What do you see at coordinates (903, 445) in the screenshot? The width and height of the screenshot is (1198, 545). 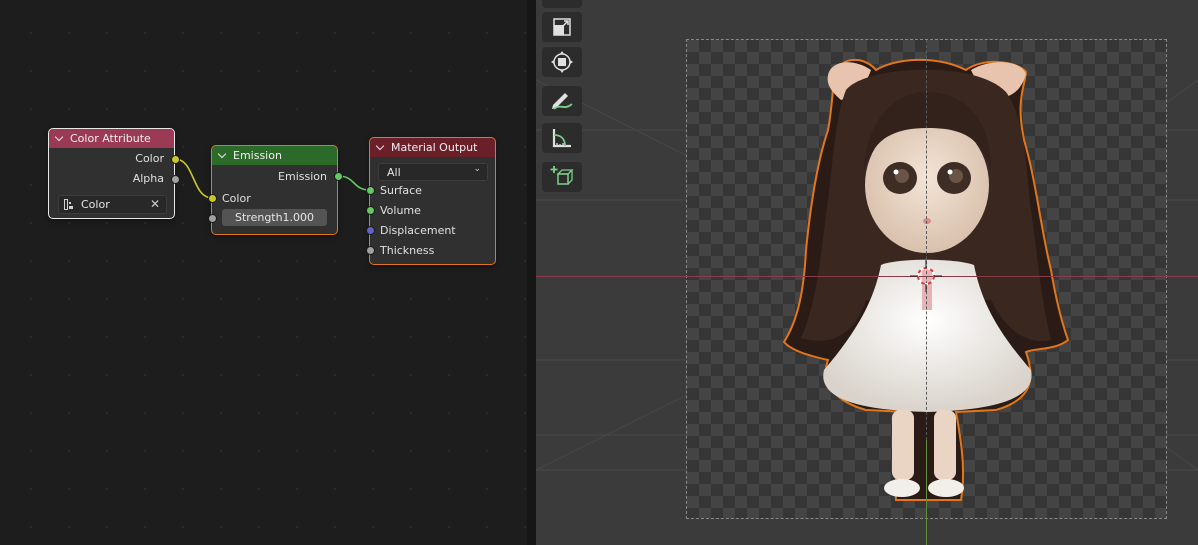 I see `left-leg` at bounding box center [903, 445].